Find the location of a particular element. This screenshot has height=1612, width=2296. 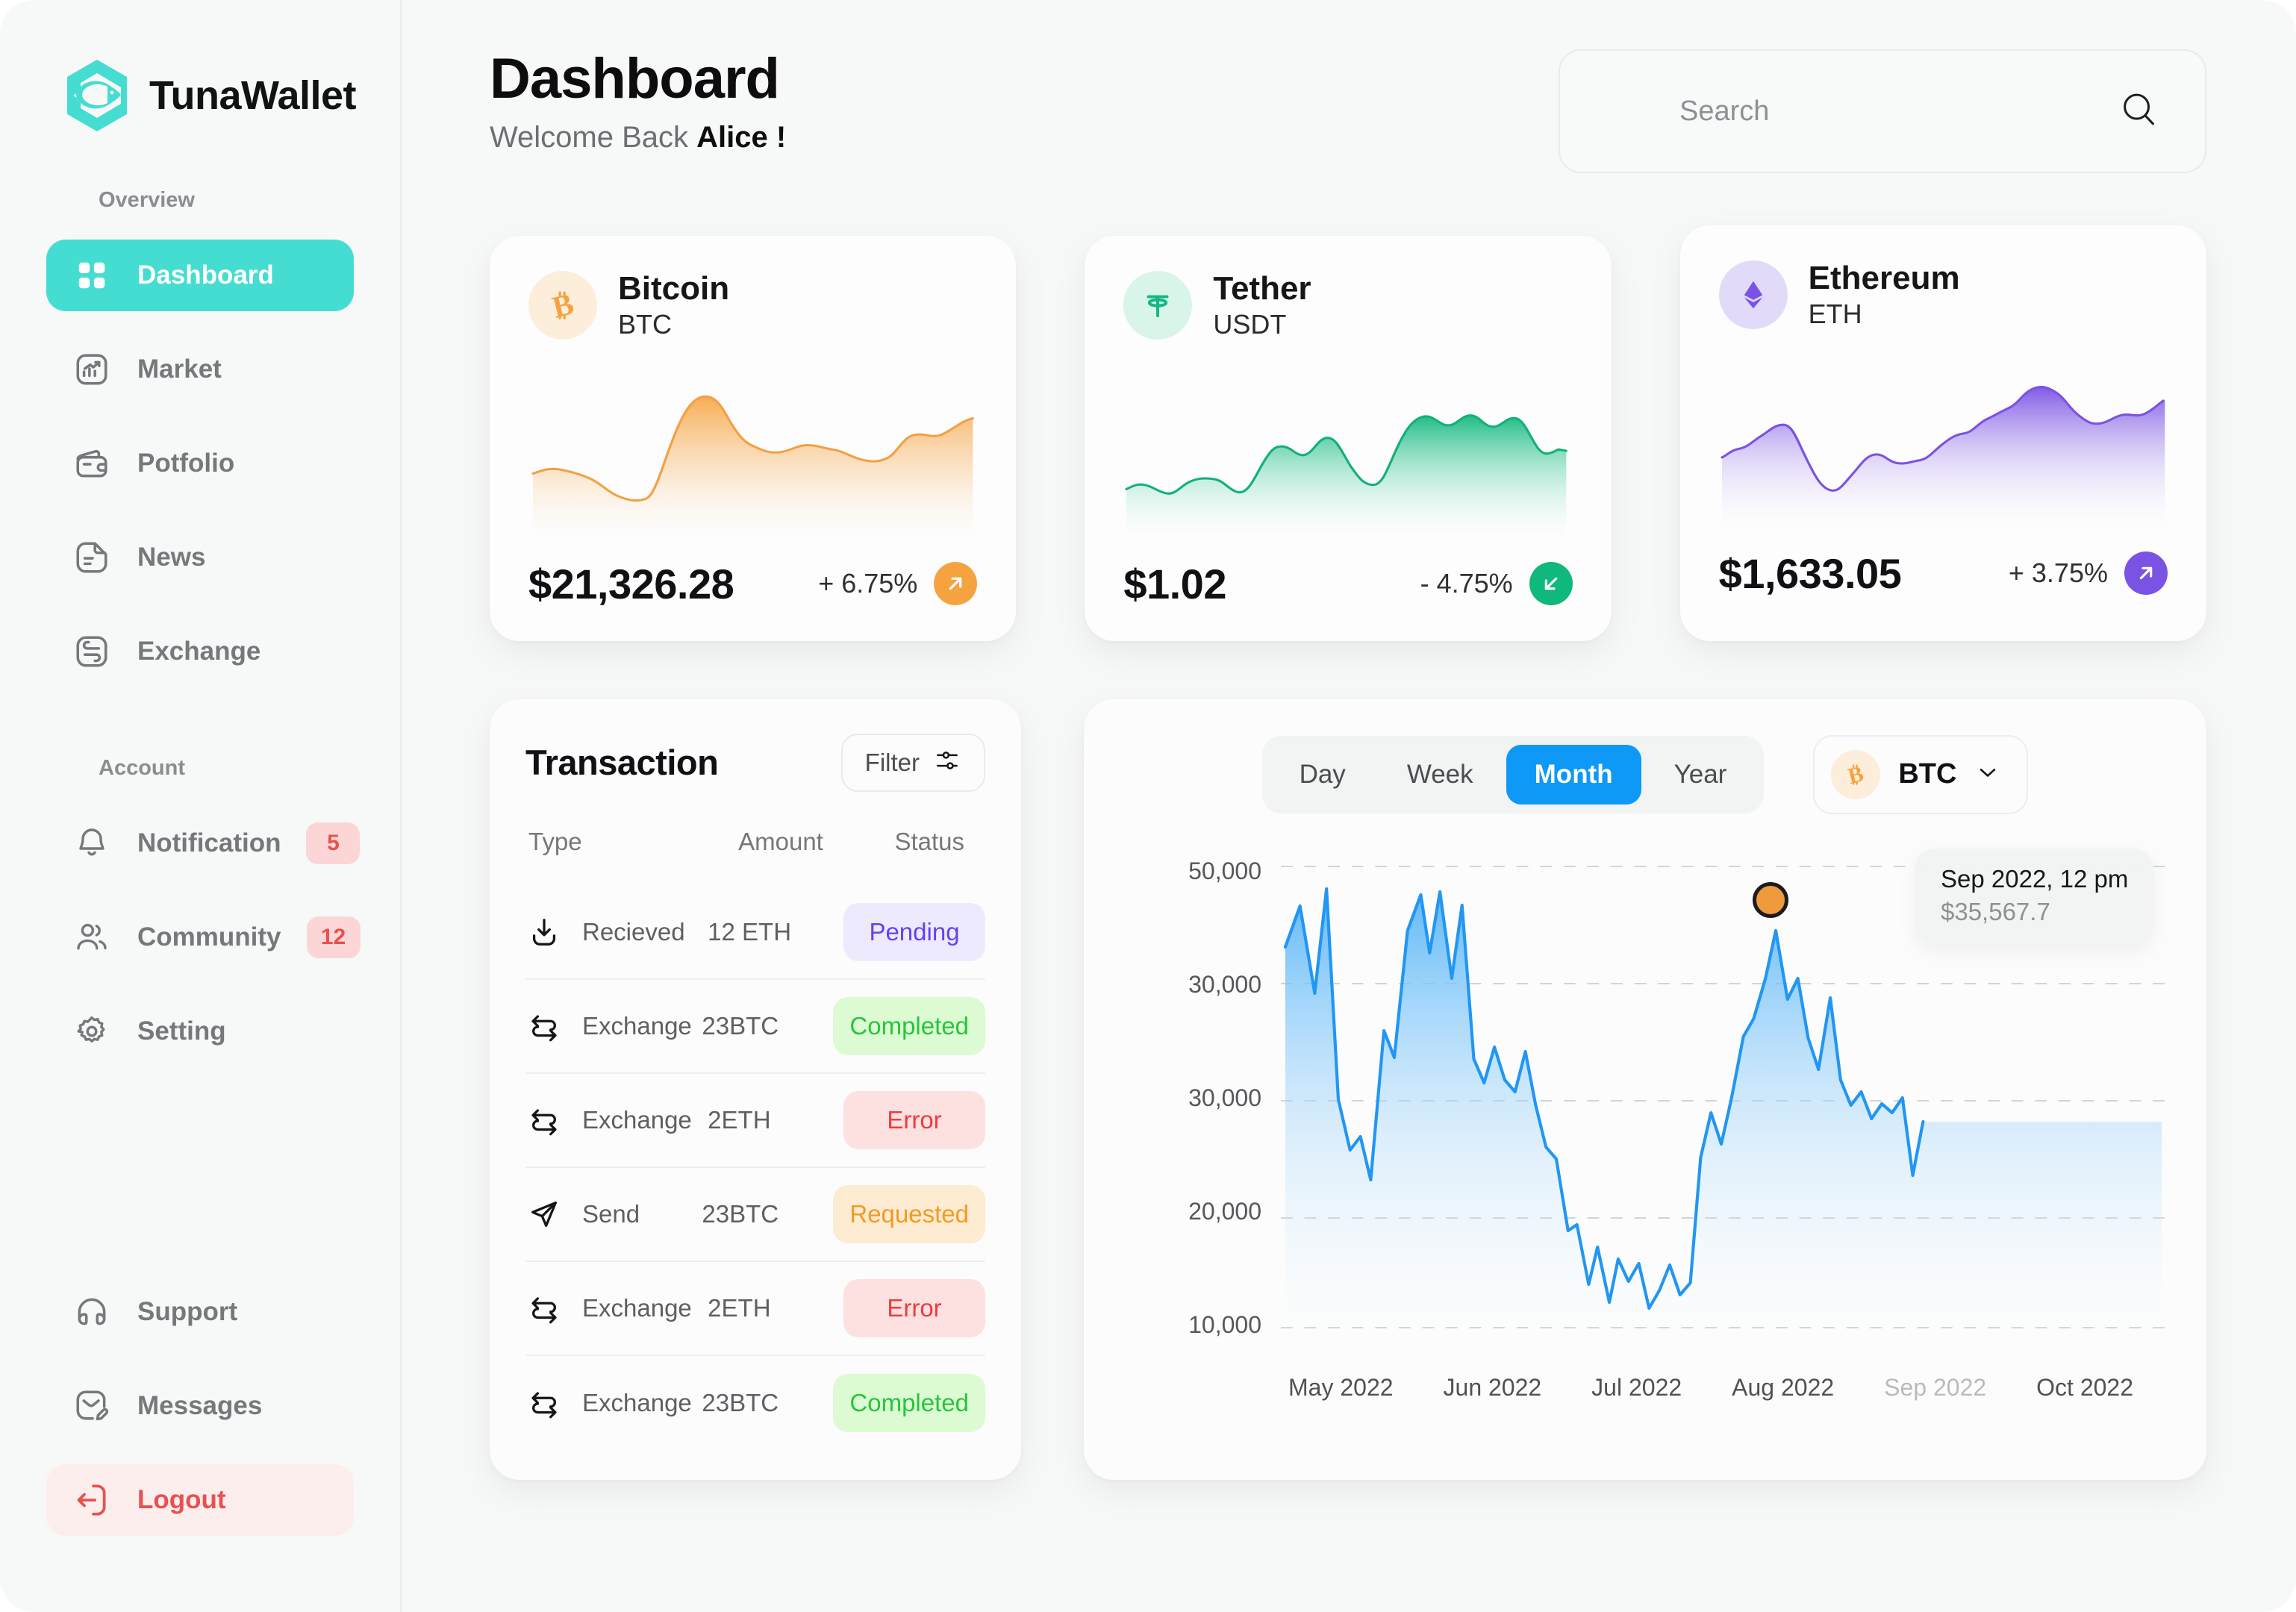

transaction-status-cell: Requested is located at coordinates (909, 1213).